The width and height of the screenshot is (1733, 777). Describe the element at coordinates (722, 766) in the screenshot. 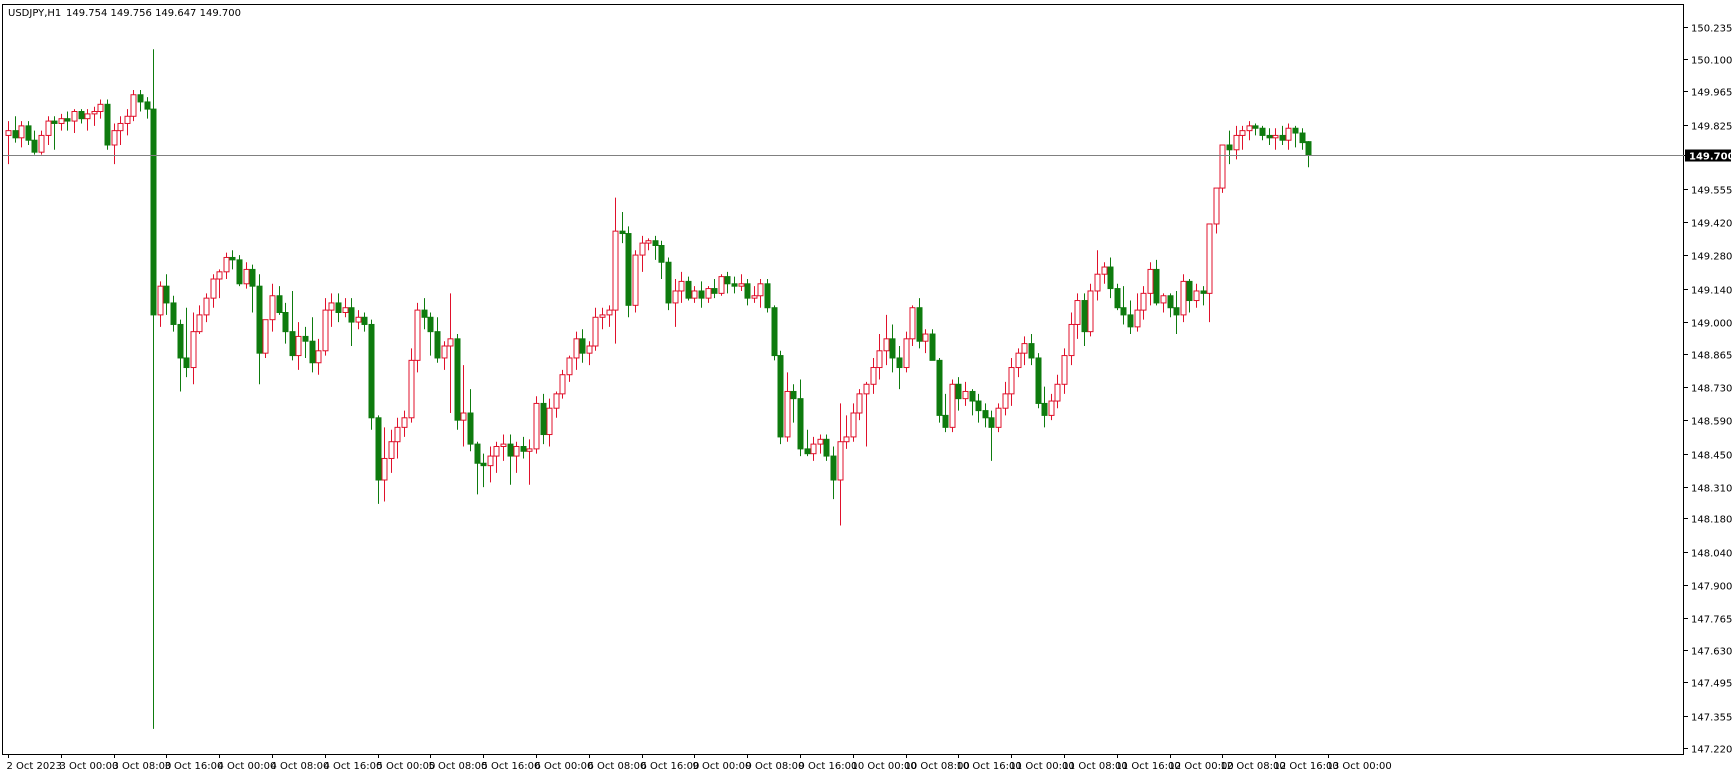

I see `x-tick-label: 9 Oct 00:00` at that location.